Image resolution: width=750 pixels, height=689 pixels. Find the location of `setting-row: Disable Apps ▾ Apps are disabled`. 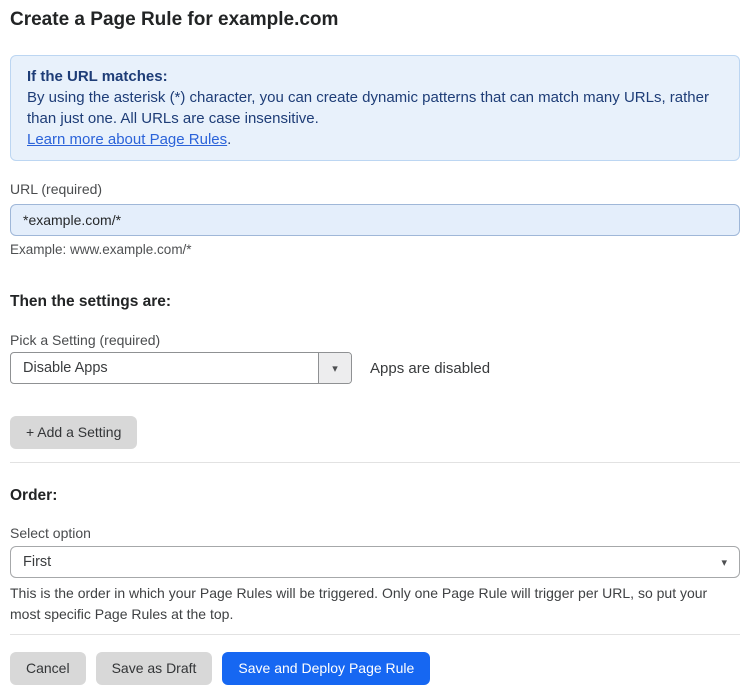

setting-row: Disable Apps ▾ Apps are disabled is located at coordinates (375, 368).